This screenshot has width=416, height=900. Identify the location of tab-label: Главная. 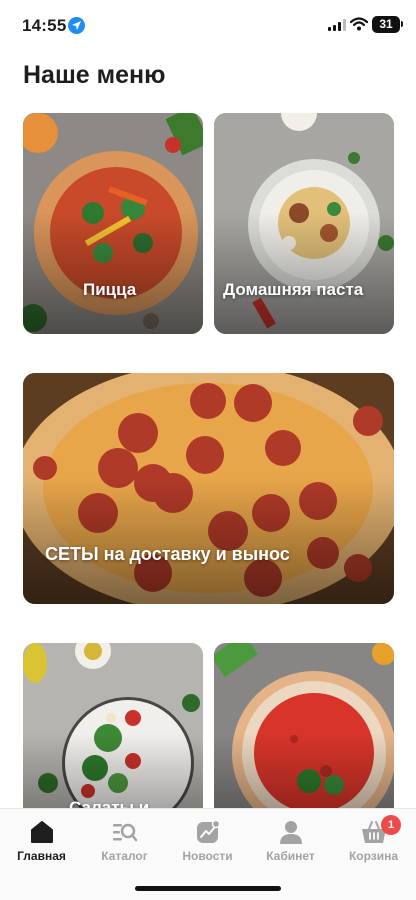
(41, 856).